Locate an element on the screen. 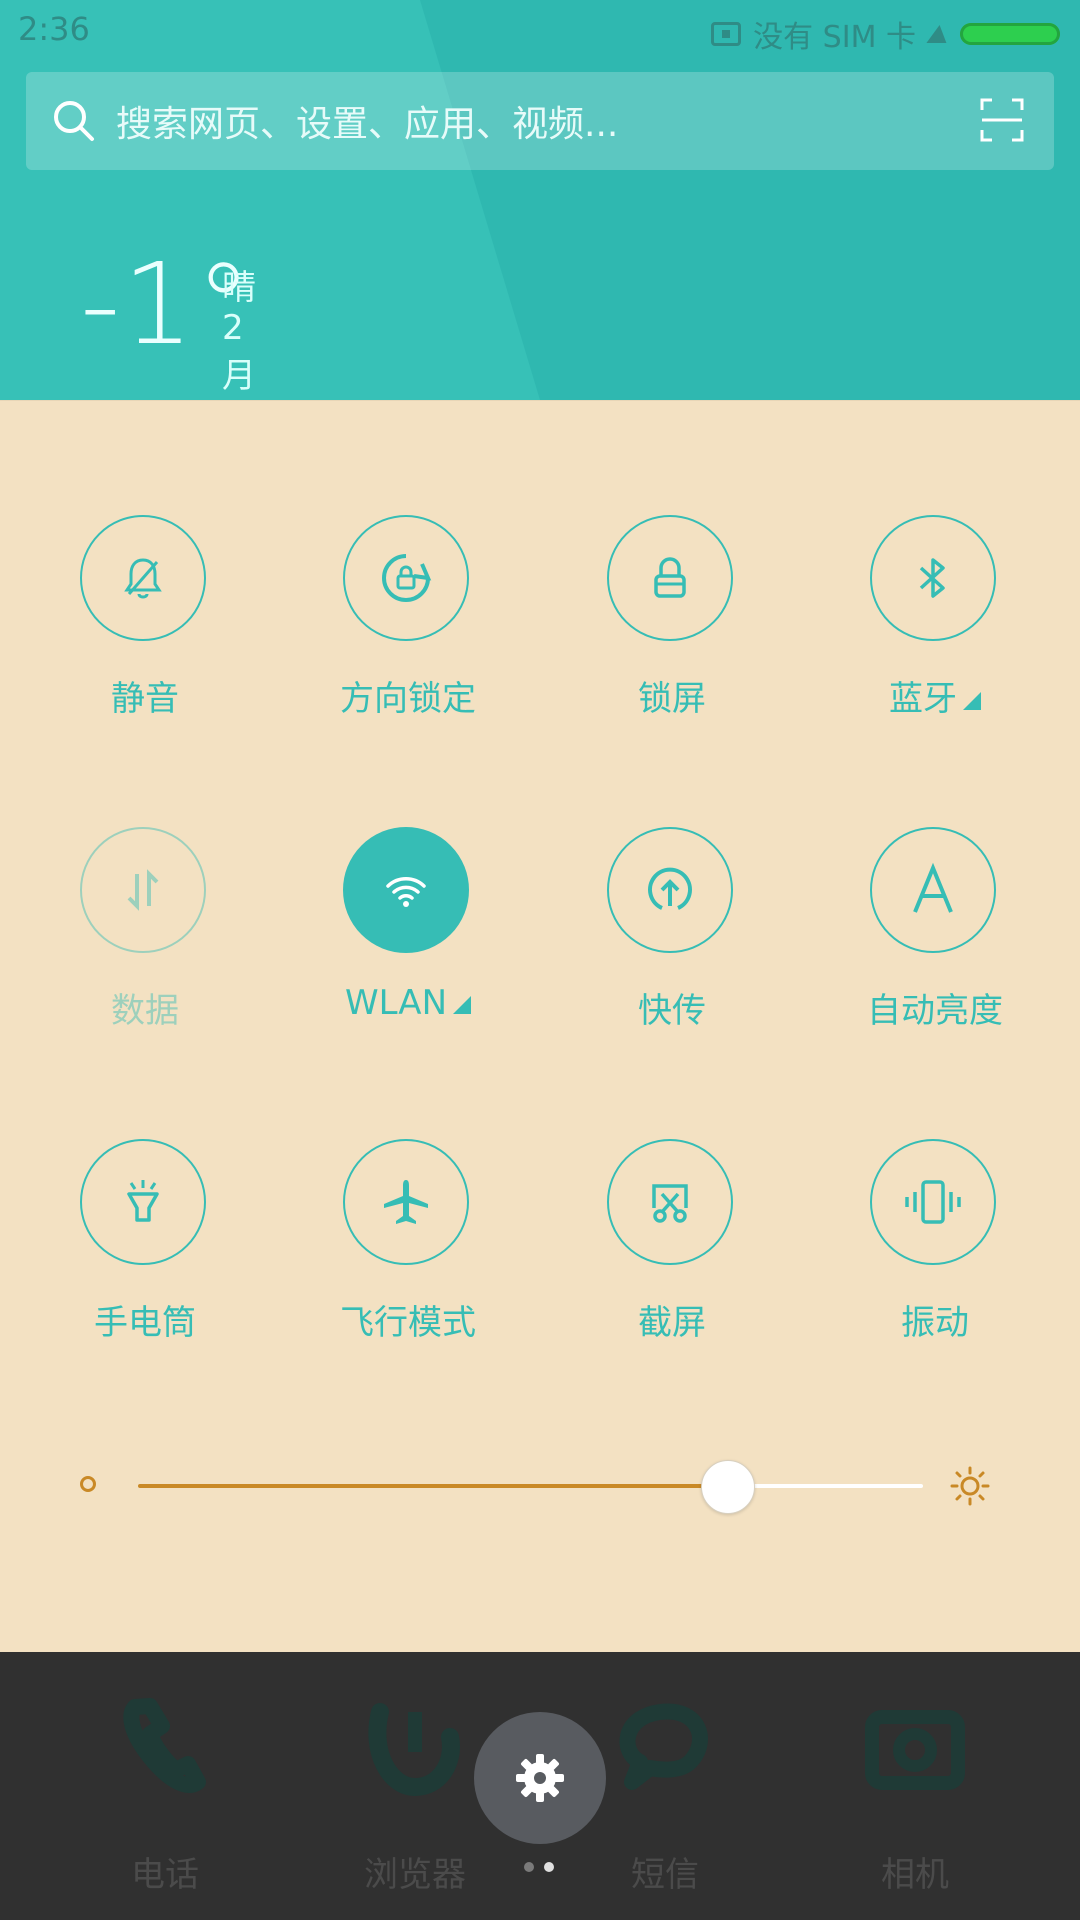 The image size is (1080, 1920). search-icon is located at coordinates (74, 121).